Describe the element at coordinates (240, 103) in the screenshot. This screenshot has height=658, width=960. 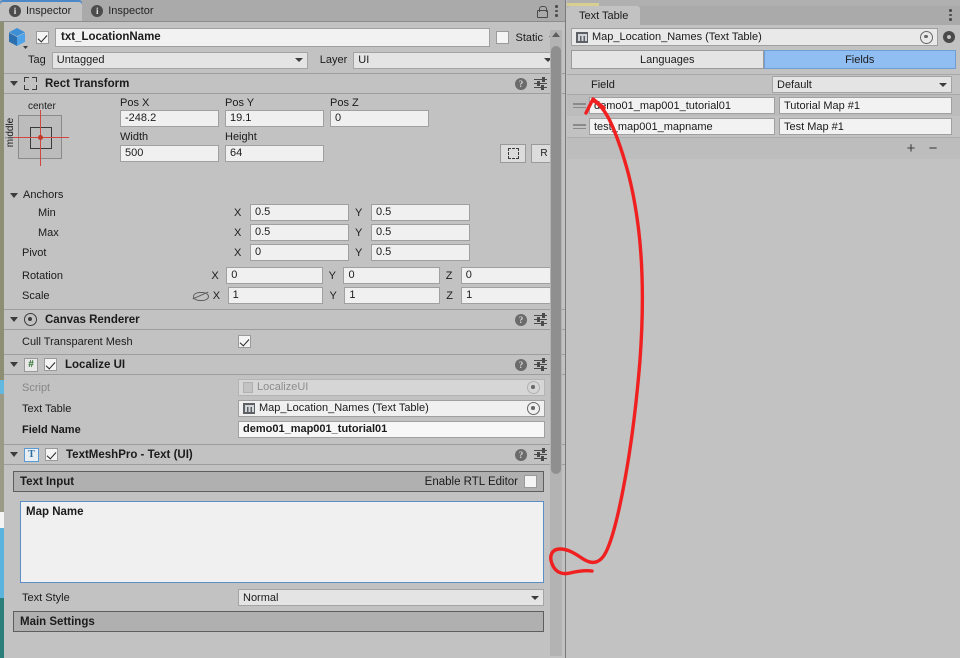
I see `pos-y-label: Pos Y` at that location.